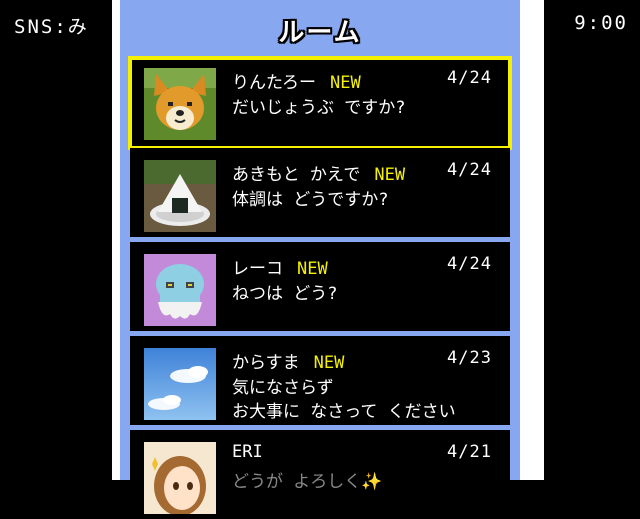 This screenshot has width=640, height=519. I want to click on room-message: ねつは どう?, so click(285, 294).